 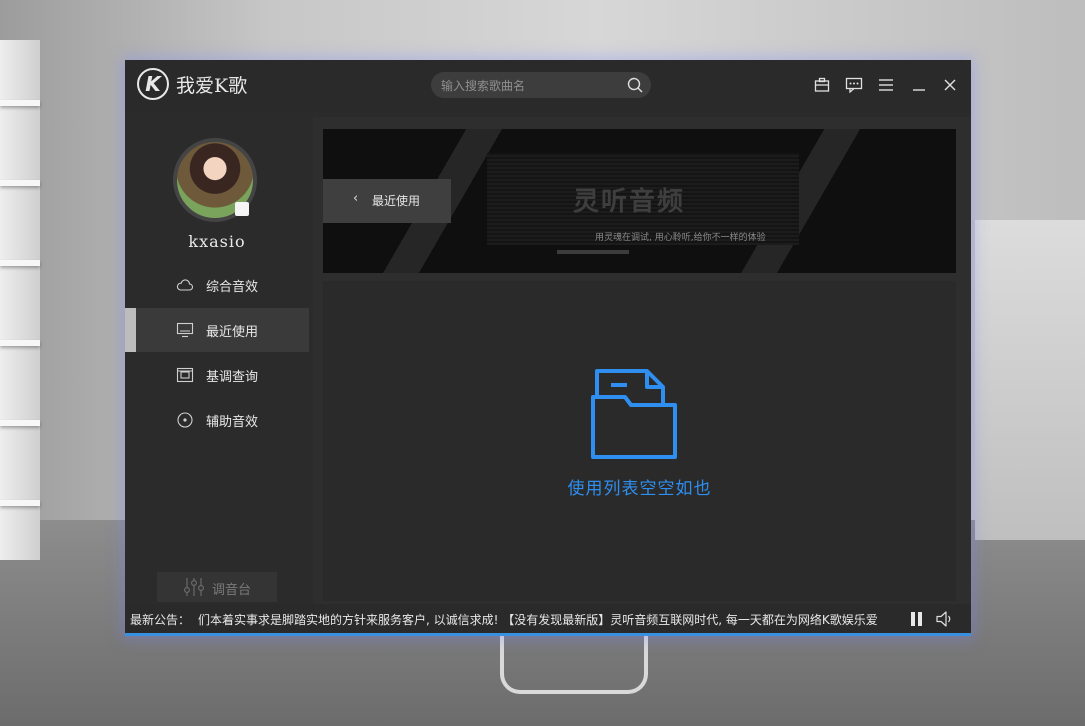 What do you see at coordinates (531, 86) in the screenshot?
I see `search-input` at bounding box center [531, 86].